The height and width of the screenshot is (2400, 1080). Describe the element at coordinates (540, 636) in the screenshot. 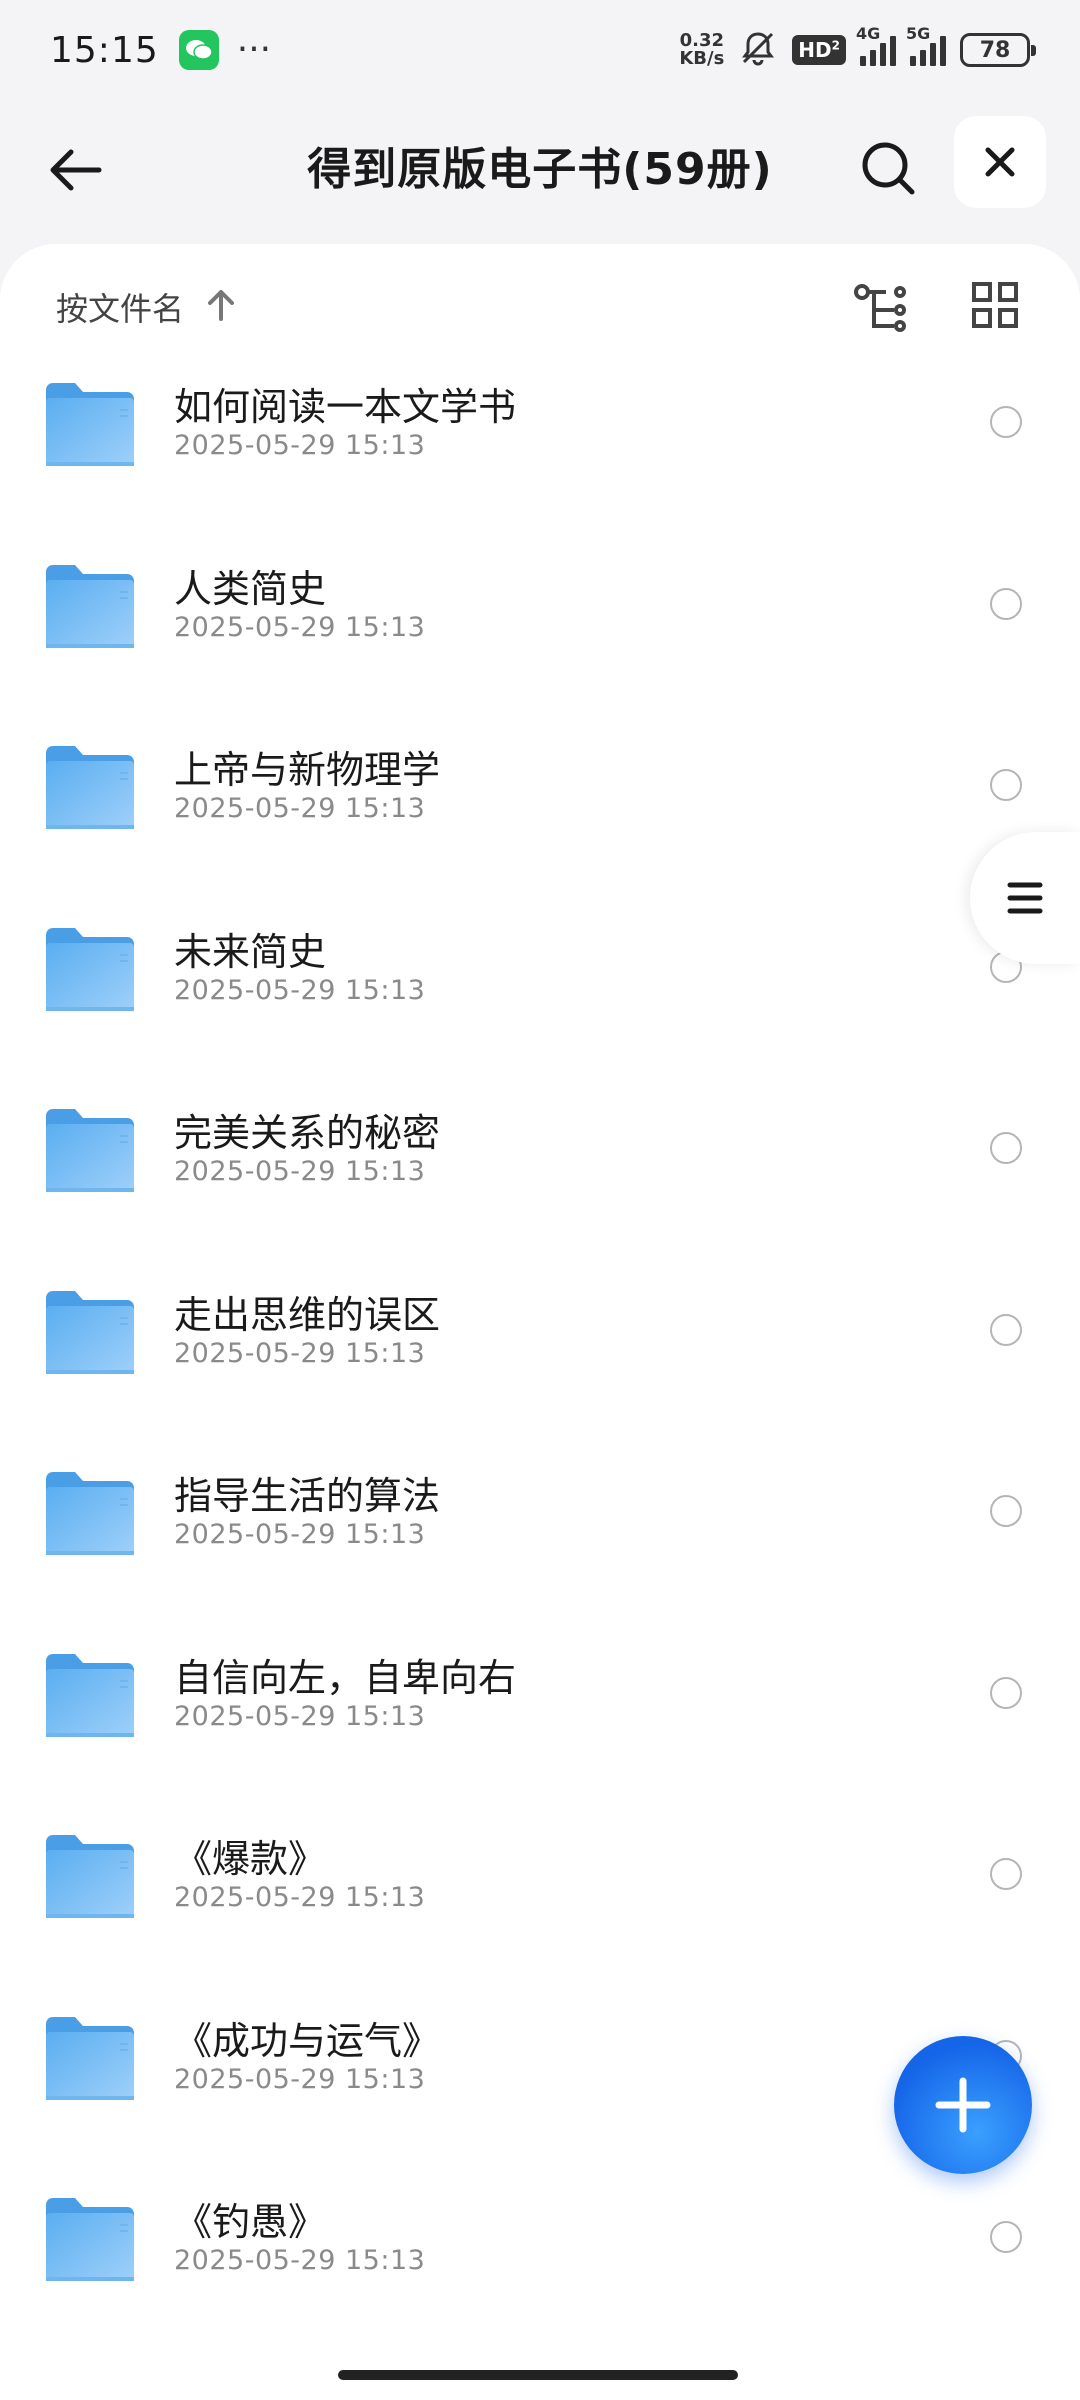

I see `file-list-item: 人类简史 2025-05-29 15:13` at that location.